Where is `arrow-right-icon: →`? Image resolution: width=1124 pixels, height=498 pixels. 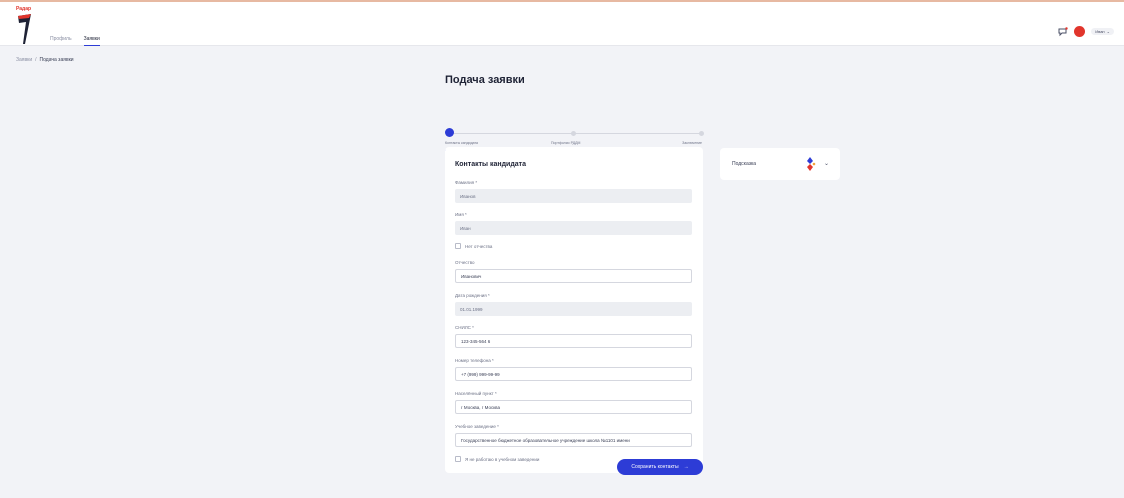 arrow-right-icon: → is located at coordinates (686, 467).